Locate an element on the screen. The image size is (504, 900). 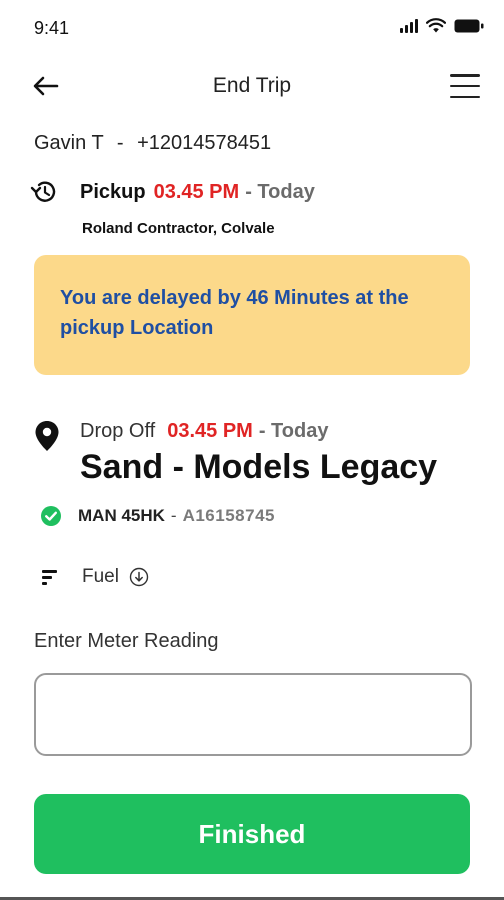
battery-icon is located at coordinates (469, 25).